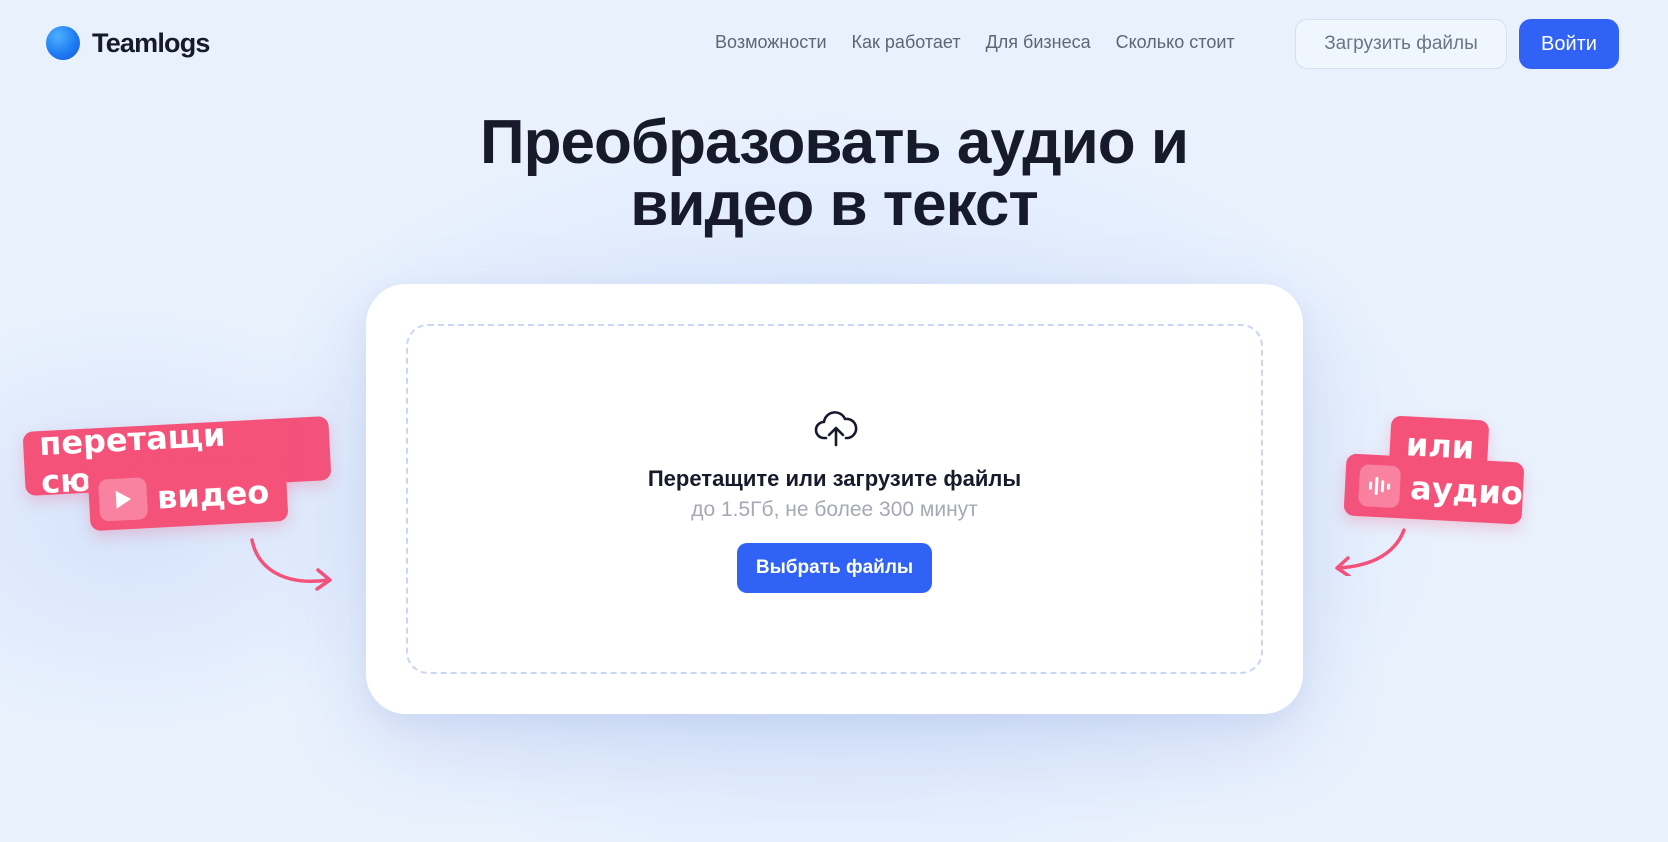  Describe the element at coordinates (834, 142) in the screenshot. I see `hero-title-line1: Преобразовать аудио и` at that location.